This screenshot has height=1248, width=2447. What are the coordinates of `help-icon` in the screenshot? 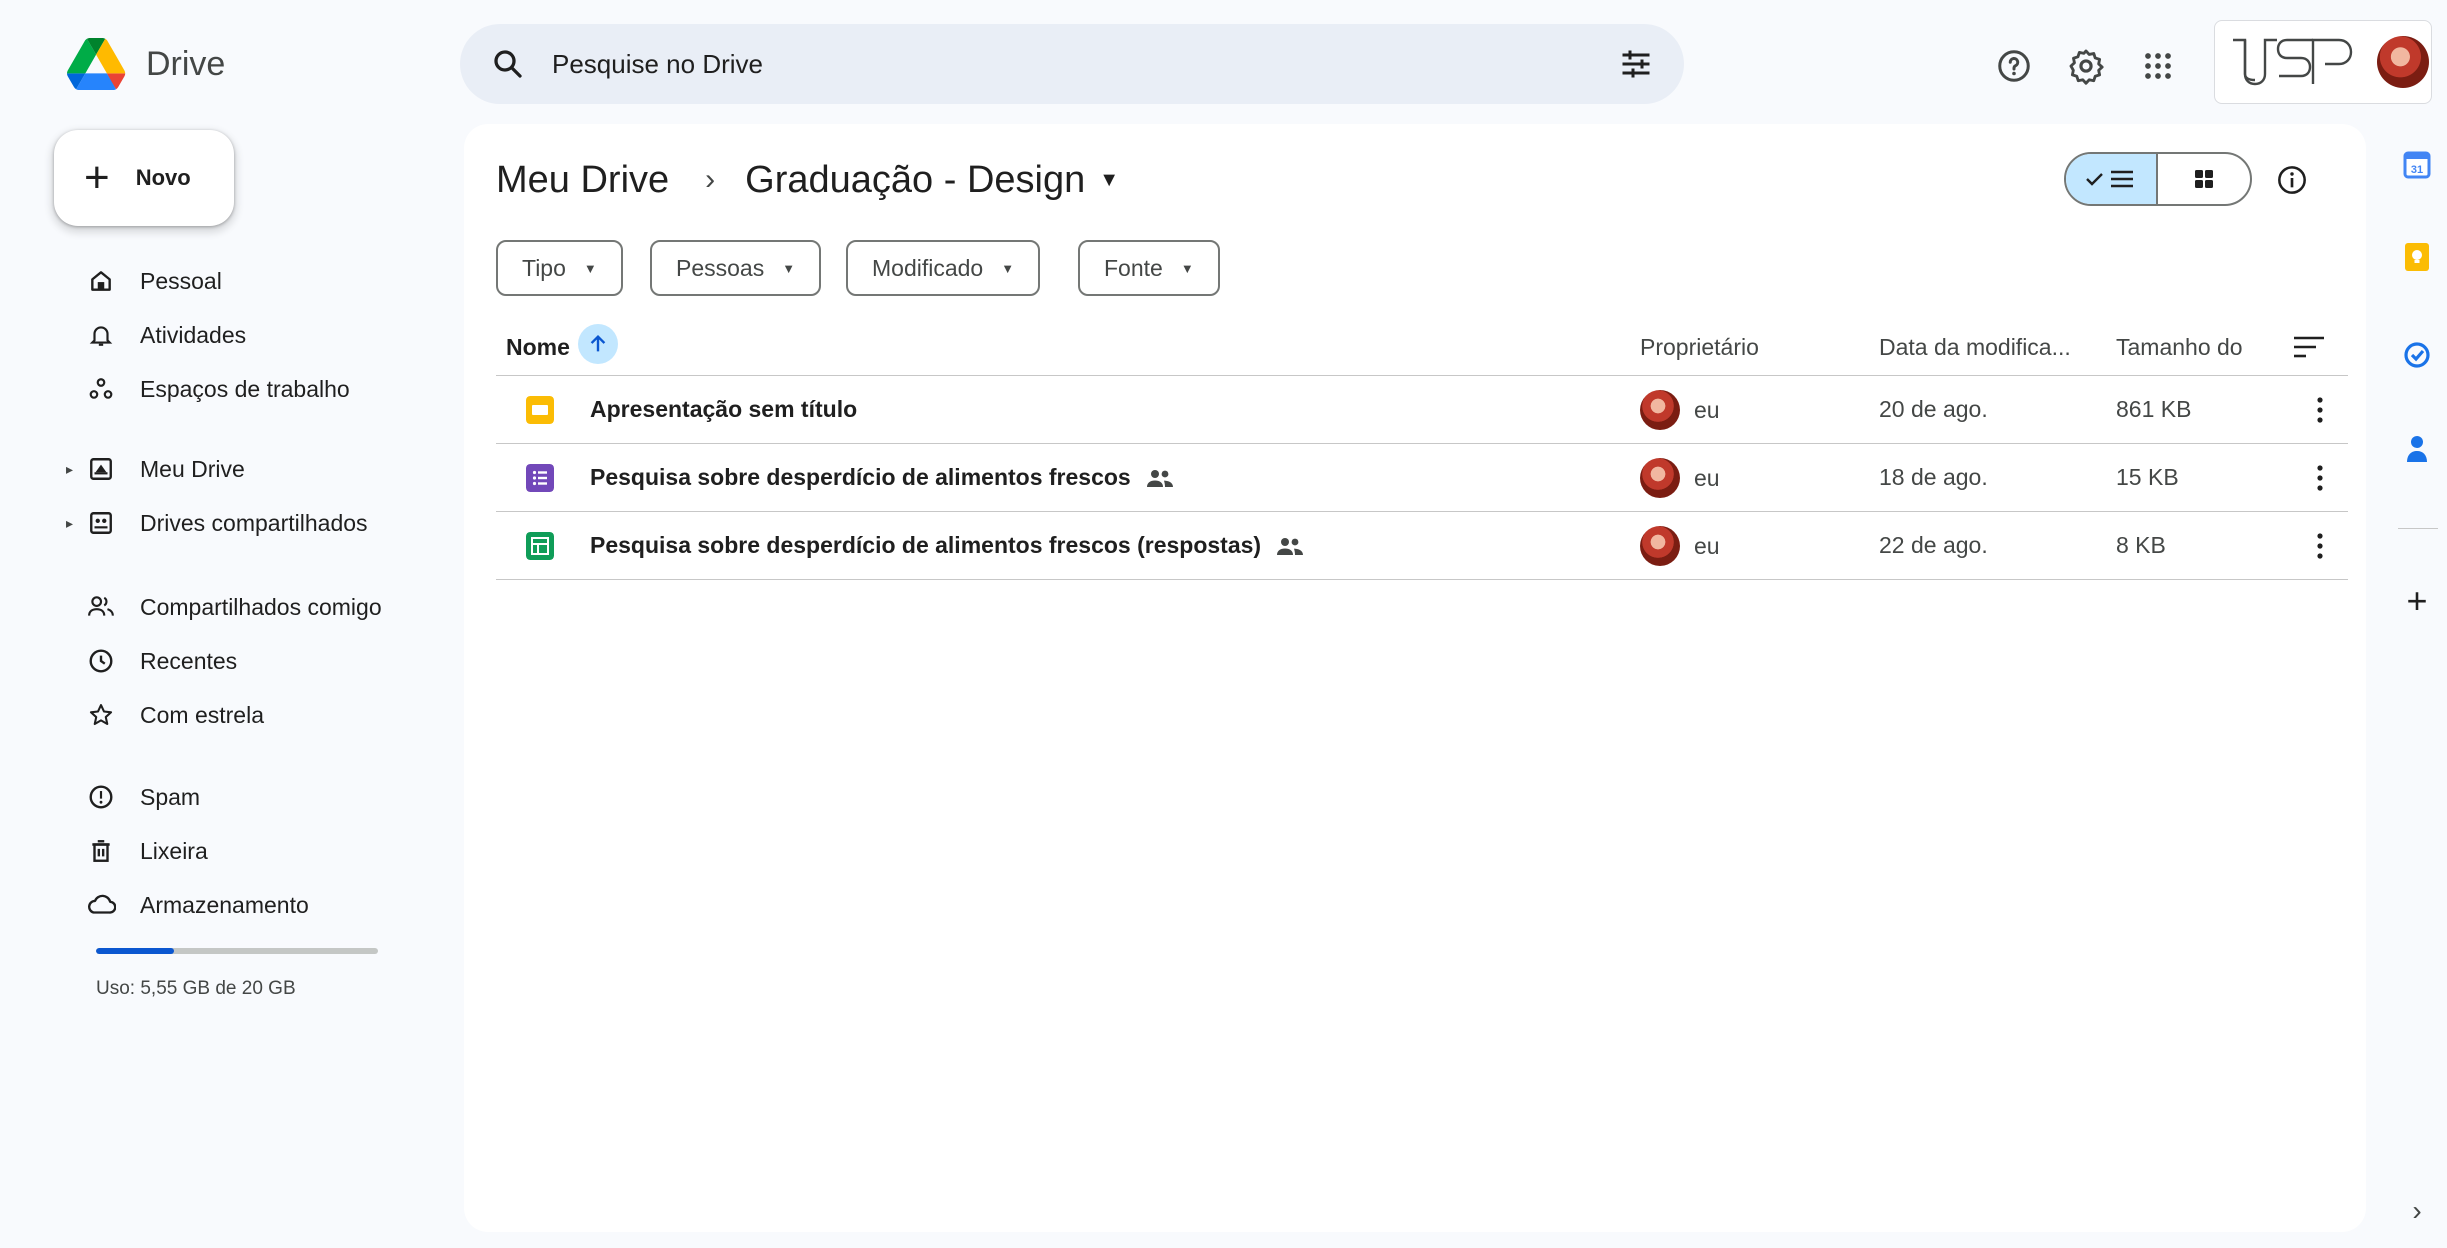 It's located at (2014, 66).